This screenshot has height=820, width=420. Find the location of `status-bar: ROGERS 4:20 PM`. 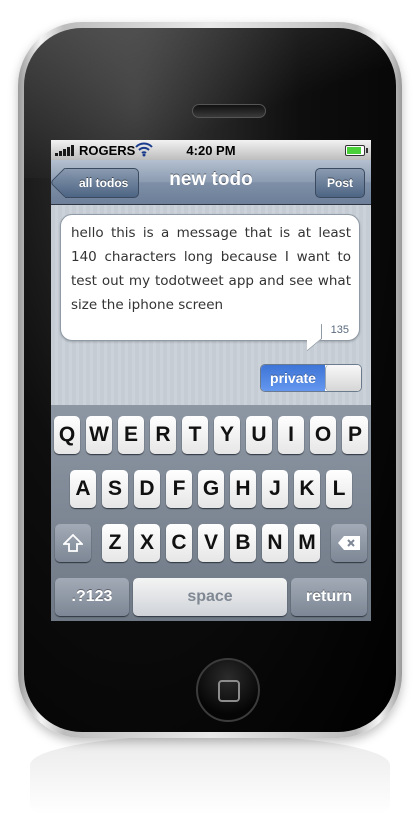

status-bar: ROGERS 4:20 PM is located at coordinates (211, 150).